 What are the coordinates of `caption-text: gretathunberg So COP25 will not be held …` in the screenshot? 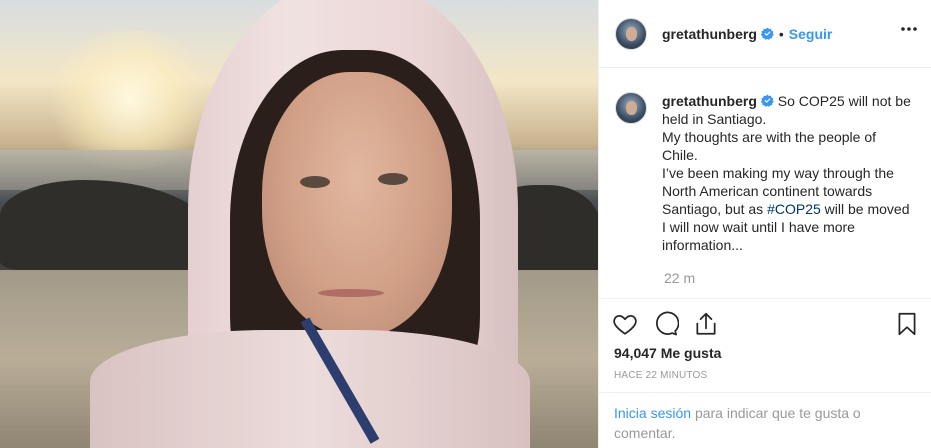 It's located at (787, 173).